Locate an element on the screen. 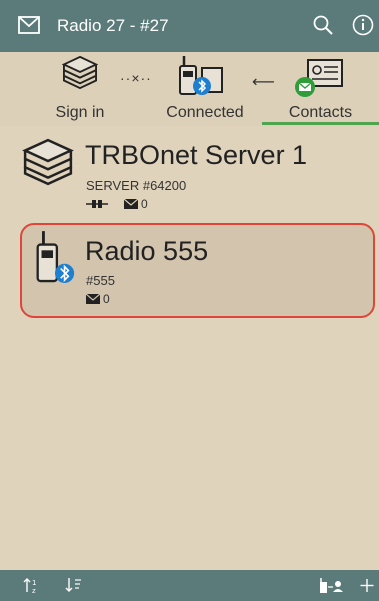 This screenshot has width=379, height=601. tab-sign-in: Sign in is located at coordinates (80, 89).